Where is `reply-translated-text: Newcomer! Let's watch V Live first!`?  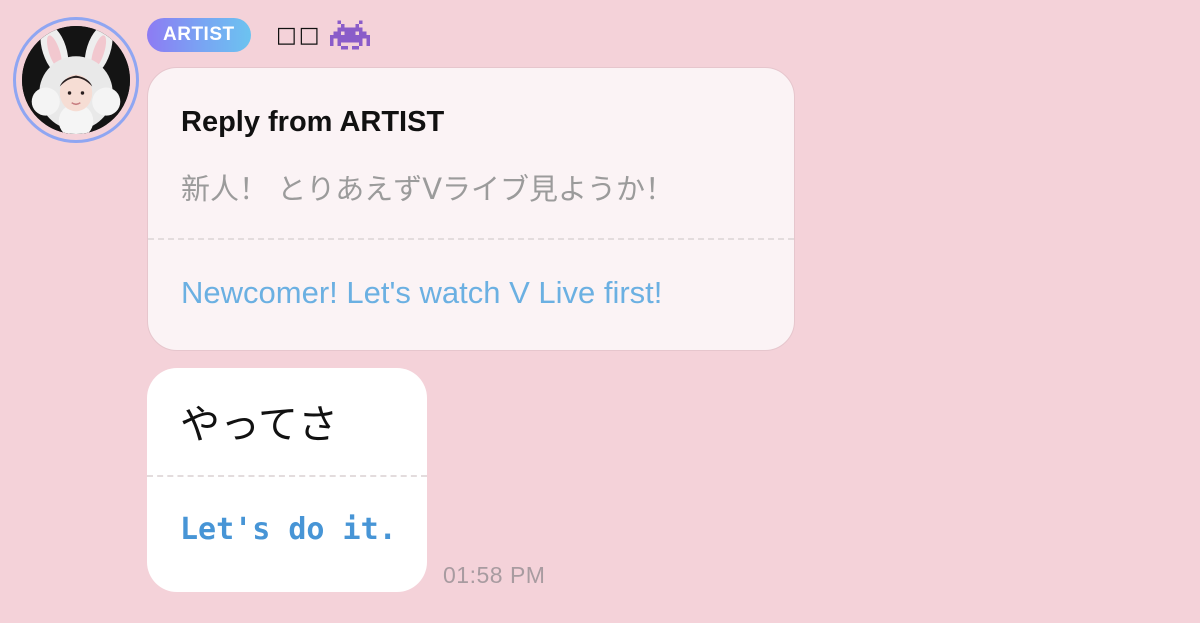 reply-translated-text: Newcomer! Let's watch V Live first! is located at coordinates (422, 292).